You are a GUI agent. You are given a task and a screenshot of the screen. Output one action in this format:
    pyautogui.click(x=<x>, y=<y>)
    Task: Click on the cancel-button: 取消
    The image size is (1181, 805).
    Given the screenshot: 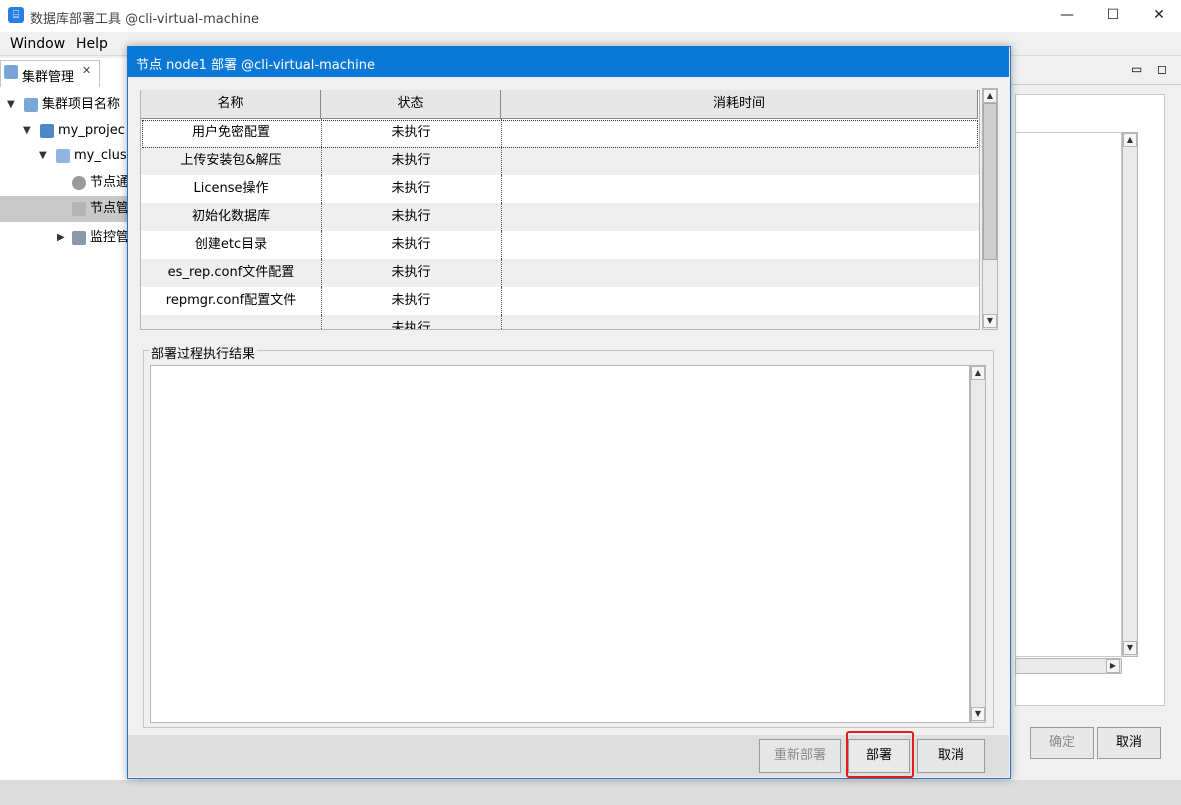 What is the action you would take?
    pyautogui.click(x=951, y=756)
    